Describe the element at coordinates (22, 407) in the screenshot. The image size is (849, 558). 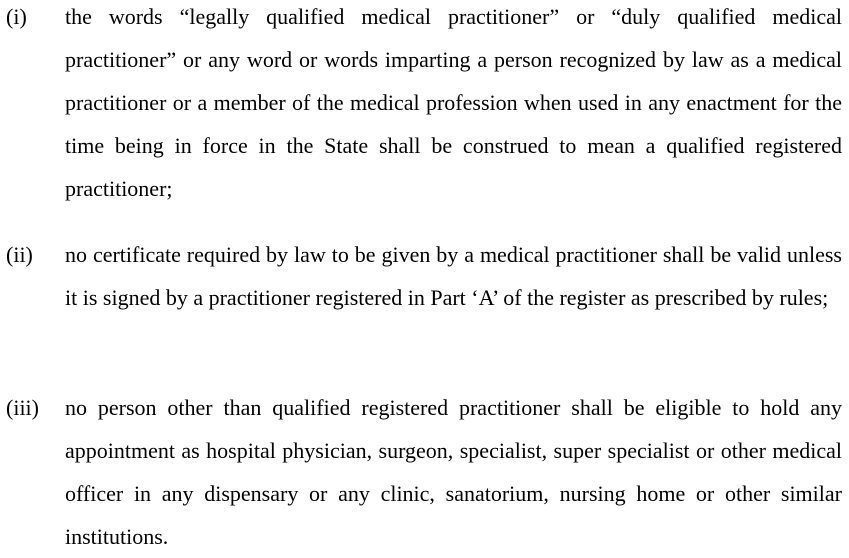
I see `clause-number: (iii)` at that location.